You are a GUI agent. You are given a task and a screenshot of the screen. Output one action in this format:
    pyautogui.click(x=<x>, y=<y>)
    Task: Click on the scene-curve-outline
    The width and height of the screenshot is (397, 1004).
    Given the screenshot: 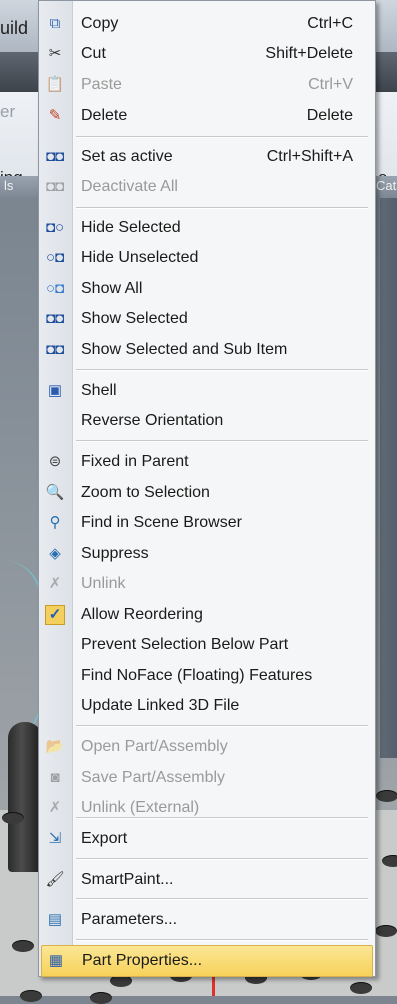 What is the action you would take?
    pyautogui.click(x=21, y=650)
    